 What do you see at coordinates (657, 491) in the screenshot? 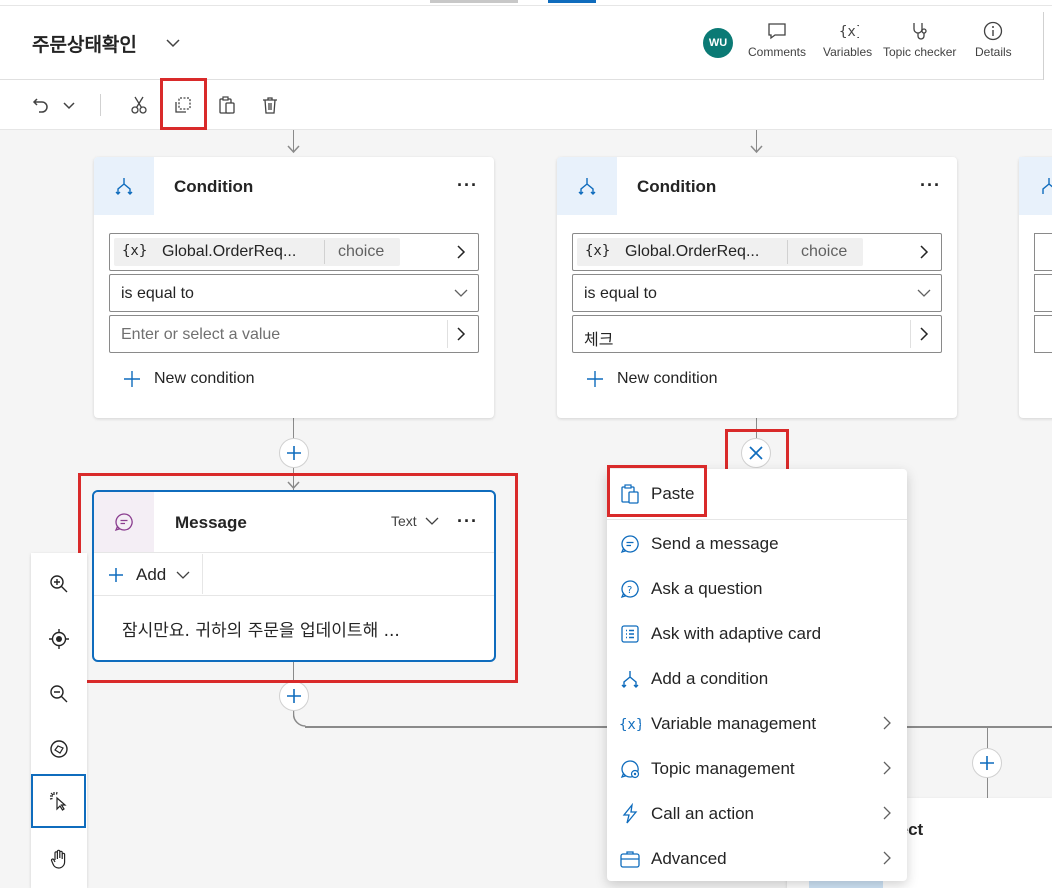
I see `paste-item-highlight` at bounding box center [657, 491].